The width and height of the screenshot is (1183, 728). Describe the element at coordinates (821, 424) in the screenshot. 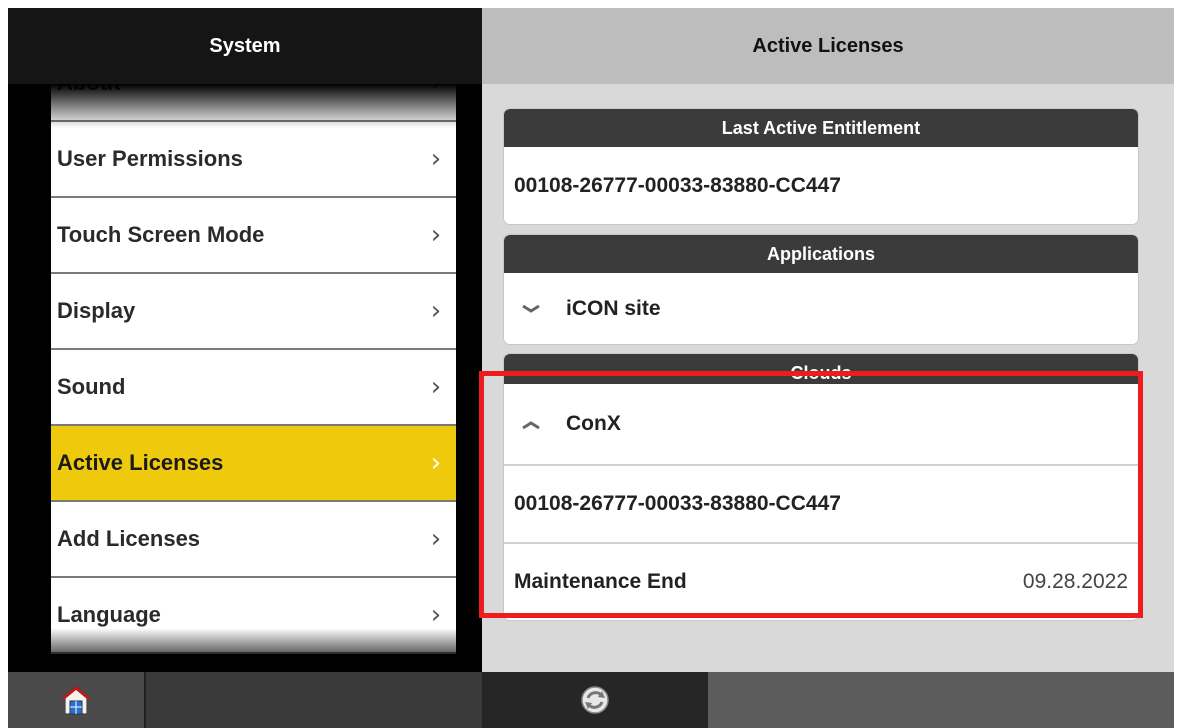

I see `cloud-row-conx: ConX` at that location.